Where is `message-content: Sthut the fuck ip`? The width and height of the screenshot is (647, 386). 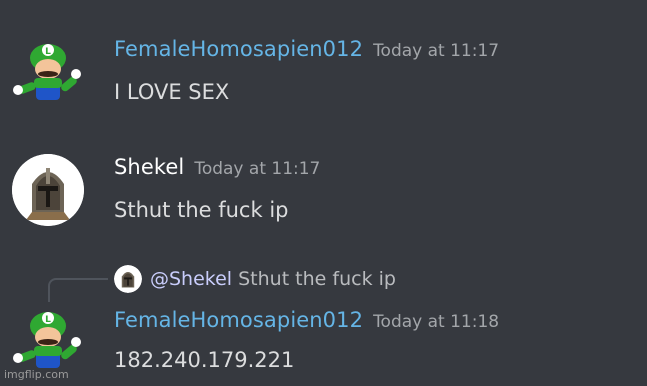 message-content: Sthut the fuck ip is located at coordinates (201, 210).